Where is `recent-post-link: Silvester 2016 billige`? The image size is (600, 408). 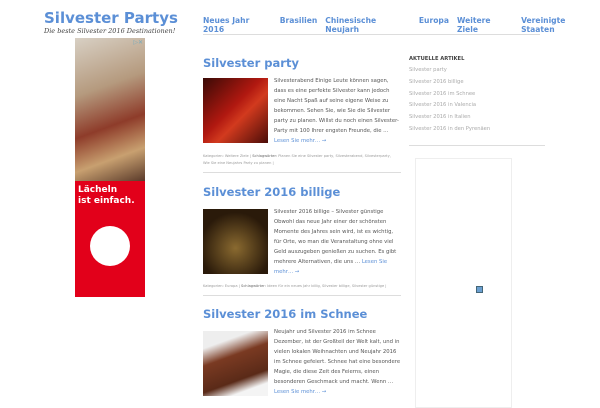
recent-post-link: Silvester 2016 billige is located at coordinates (477, 83).